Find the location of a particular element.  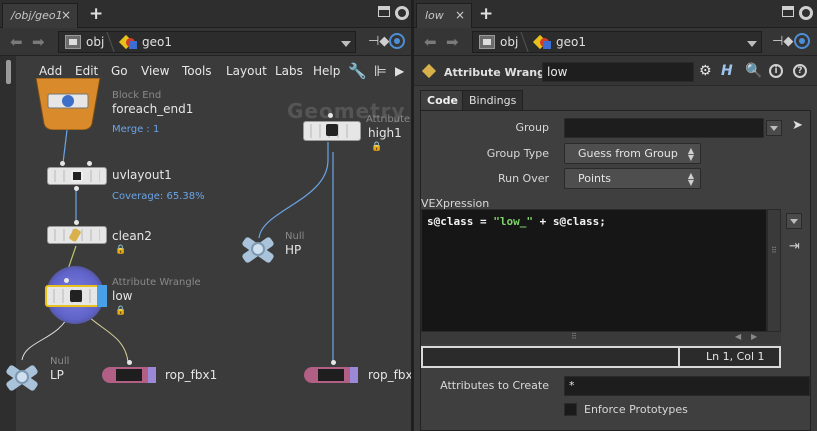

enforce-prototypes-checkbox is located at coordinates (570, 409).